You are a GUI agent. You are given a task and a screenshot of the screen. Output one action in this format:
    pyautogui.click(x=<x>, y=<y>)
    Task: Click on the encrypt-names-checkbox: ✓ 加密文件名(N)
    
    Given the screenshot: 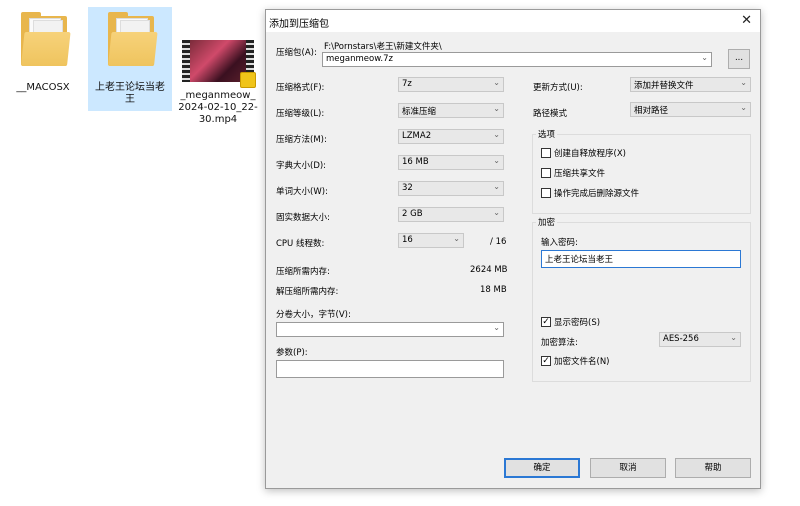 What is the action you would take?
    pyautogui.click(x=575, y=361)
    